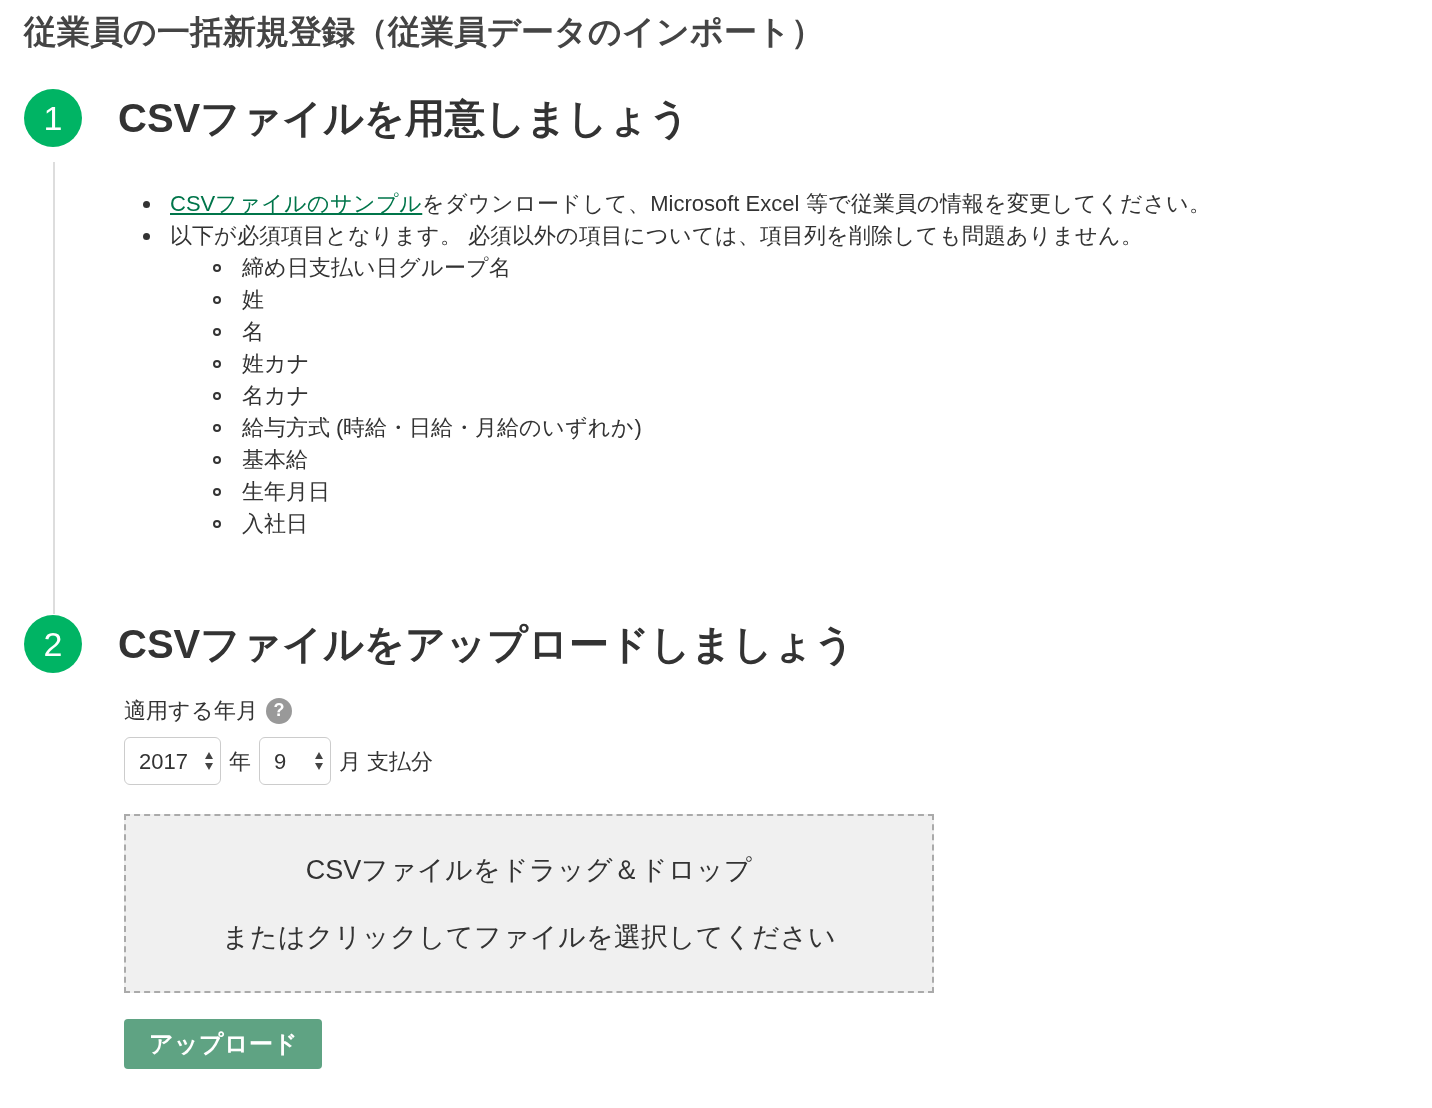  Describe the element at coordinates (172, 761) in the screenshot. I see `select-field: 2017` at that location.